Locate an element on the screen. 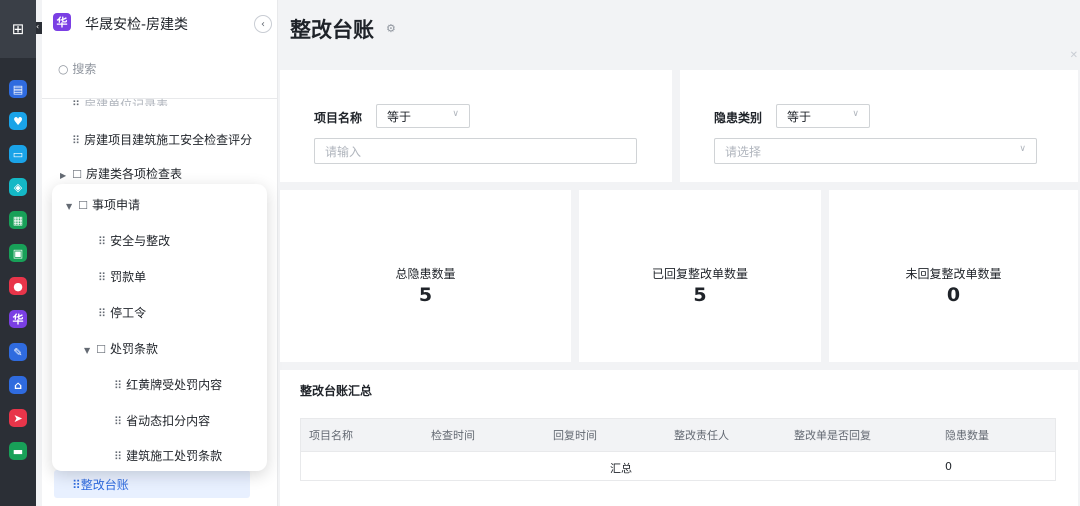 The image size is (1080, 506). rail-app-11-icon: ➤ is located at coordinates (18, 418).